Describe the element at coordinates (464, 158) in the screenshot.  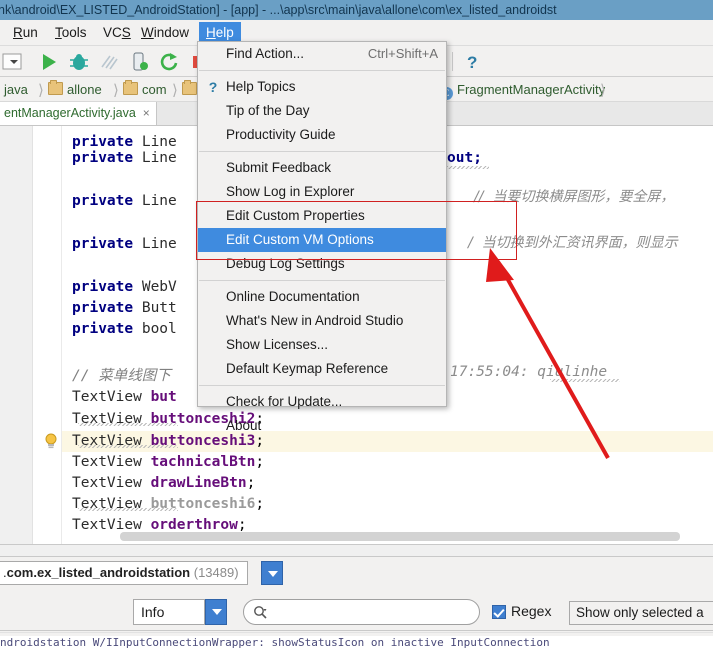
I see `code-fragment-text: out;` at that location.